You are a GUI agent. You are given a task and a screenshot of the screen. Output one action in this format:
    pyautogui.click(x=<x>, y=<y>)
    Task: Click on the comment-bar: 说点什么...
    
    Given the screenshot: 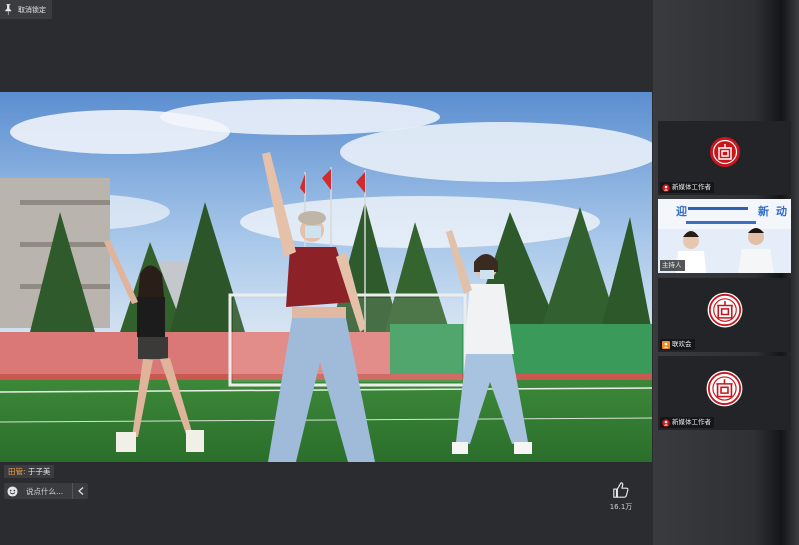 What is the action you would take?
    pyautogui.click(x=46, y=491)
    